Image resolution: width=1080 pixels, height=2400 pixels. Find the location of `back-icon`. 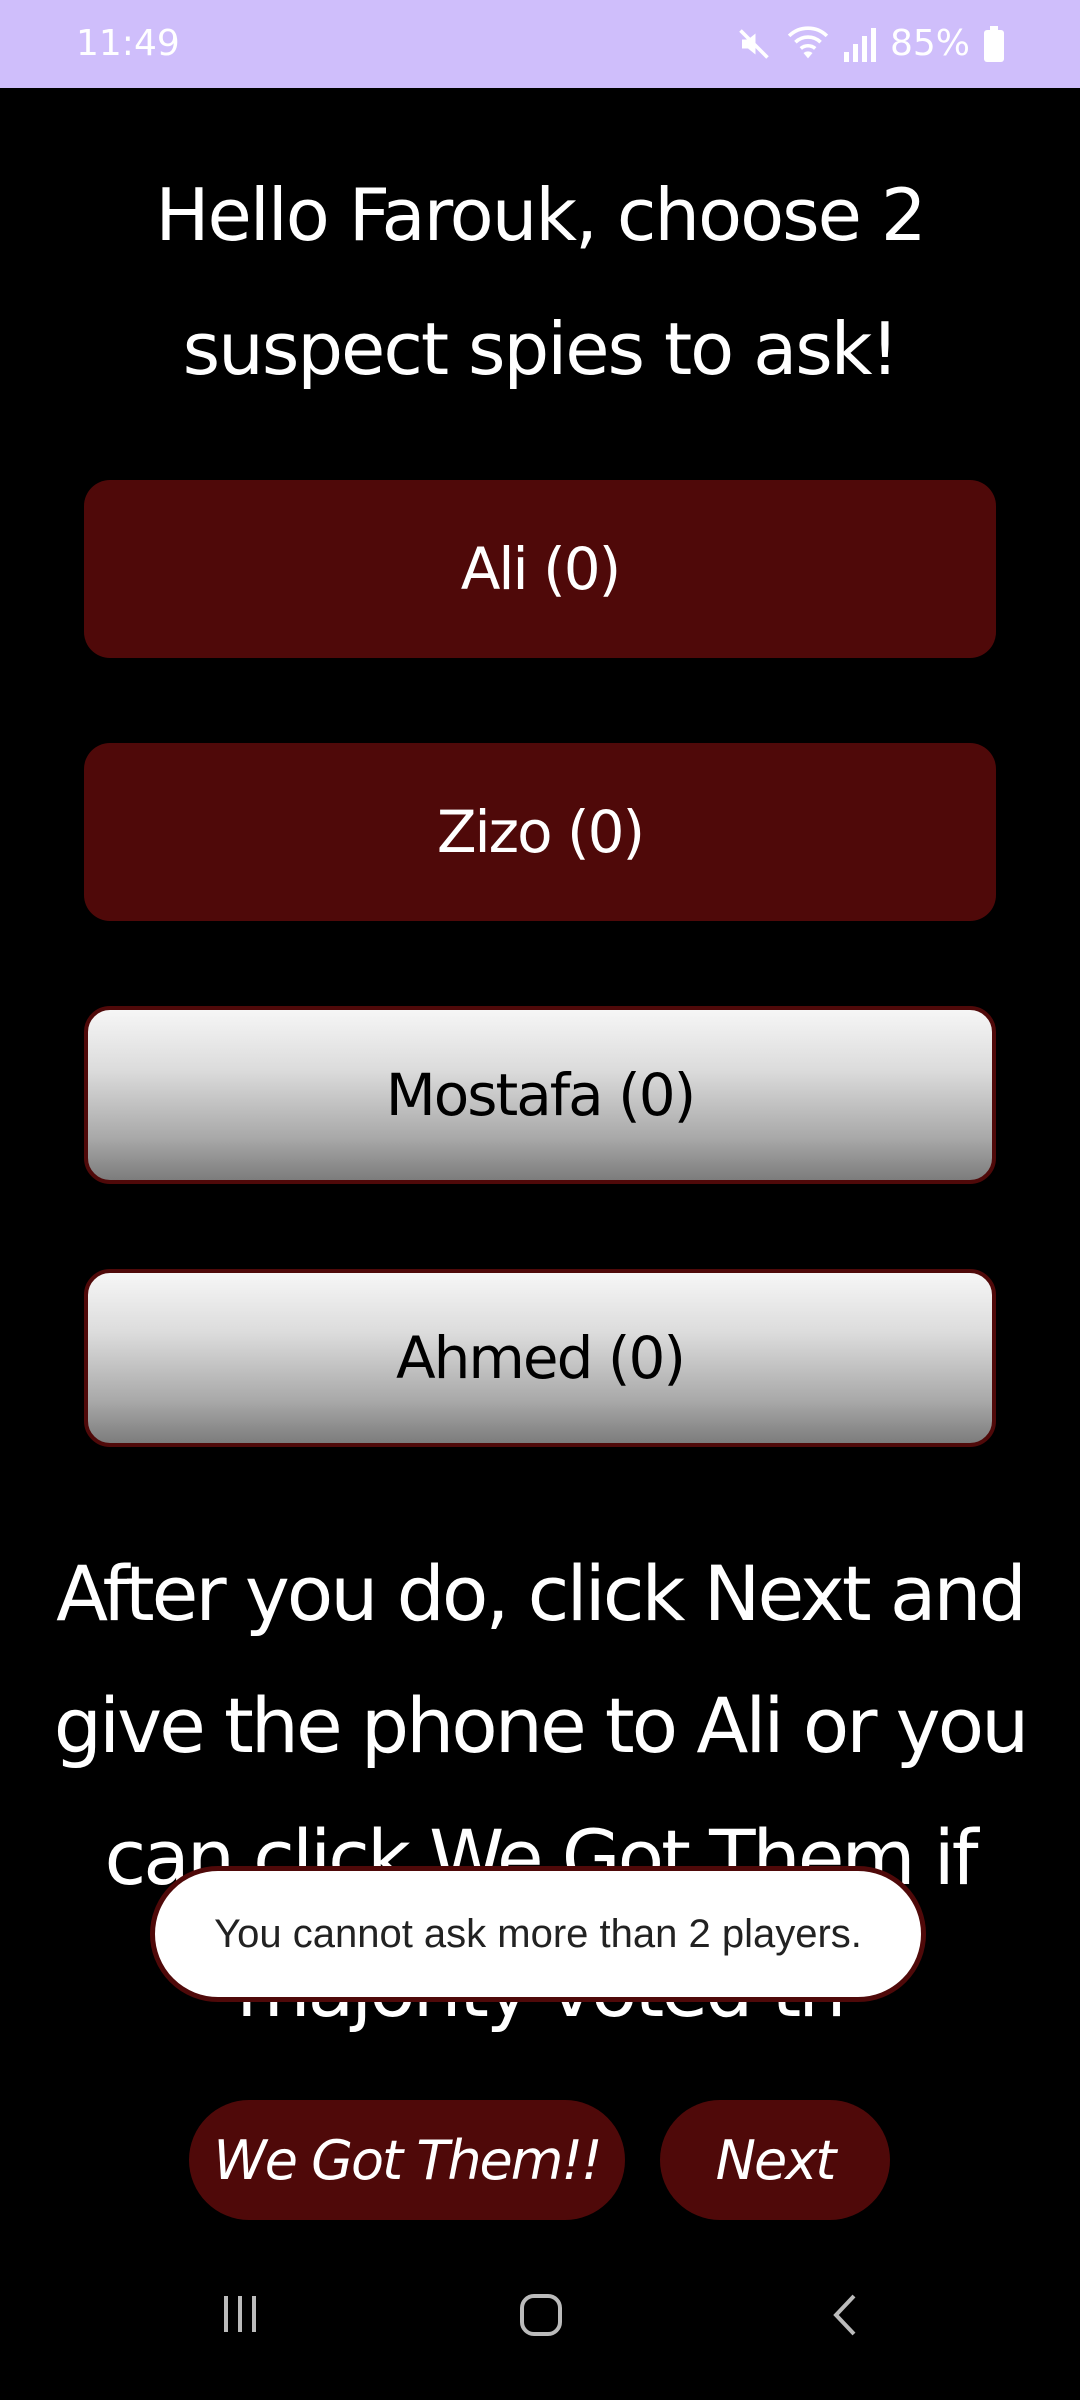

back-icon is located at coordinates (846, 2317).